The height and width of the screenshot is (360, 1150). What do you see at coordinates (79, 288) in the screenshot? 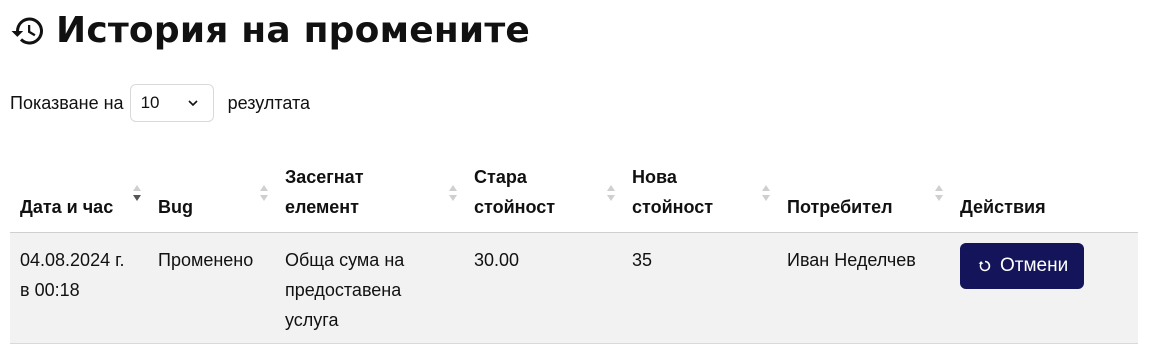
I see `cell-date: 04.08.2024 г. в 00:18` at bounding box center [79, 288].